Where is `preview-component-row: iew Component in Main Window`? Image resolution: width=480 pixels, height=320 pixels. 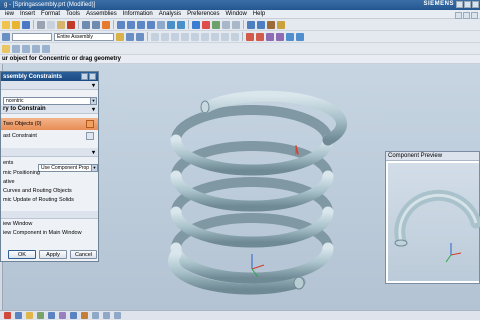 preview-component-row: iew Component in Main Window is located at coordinates (49, 232).